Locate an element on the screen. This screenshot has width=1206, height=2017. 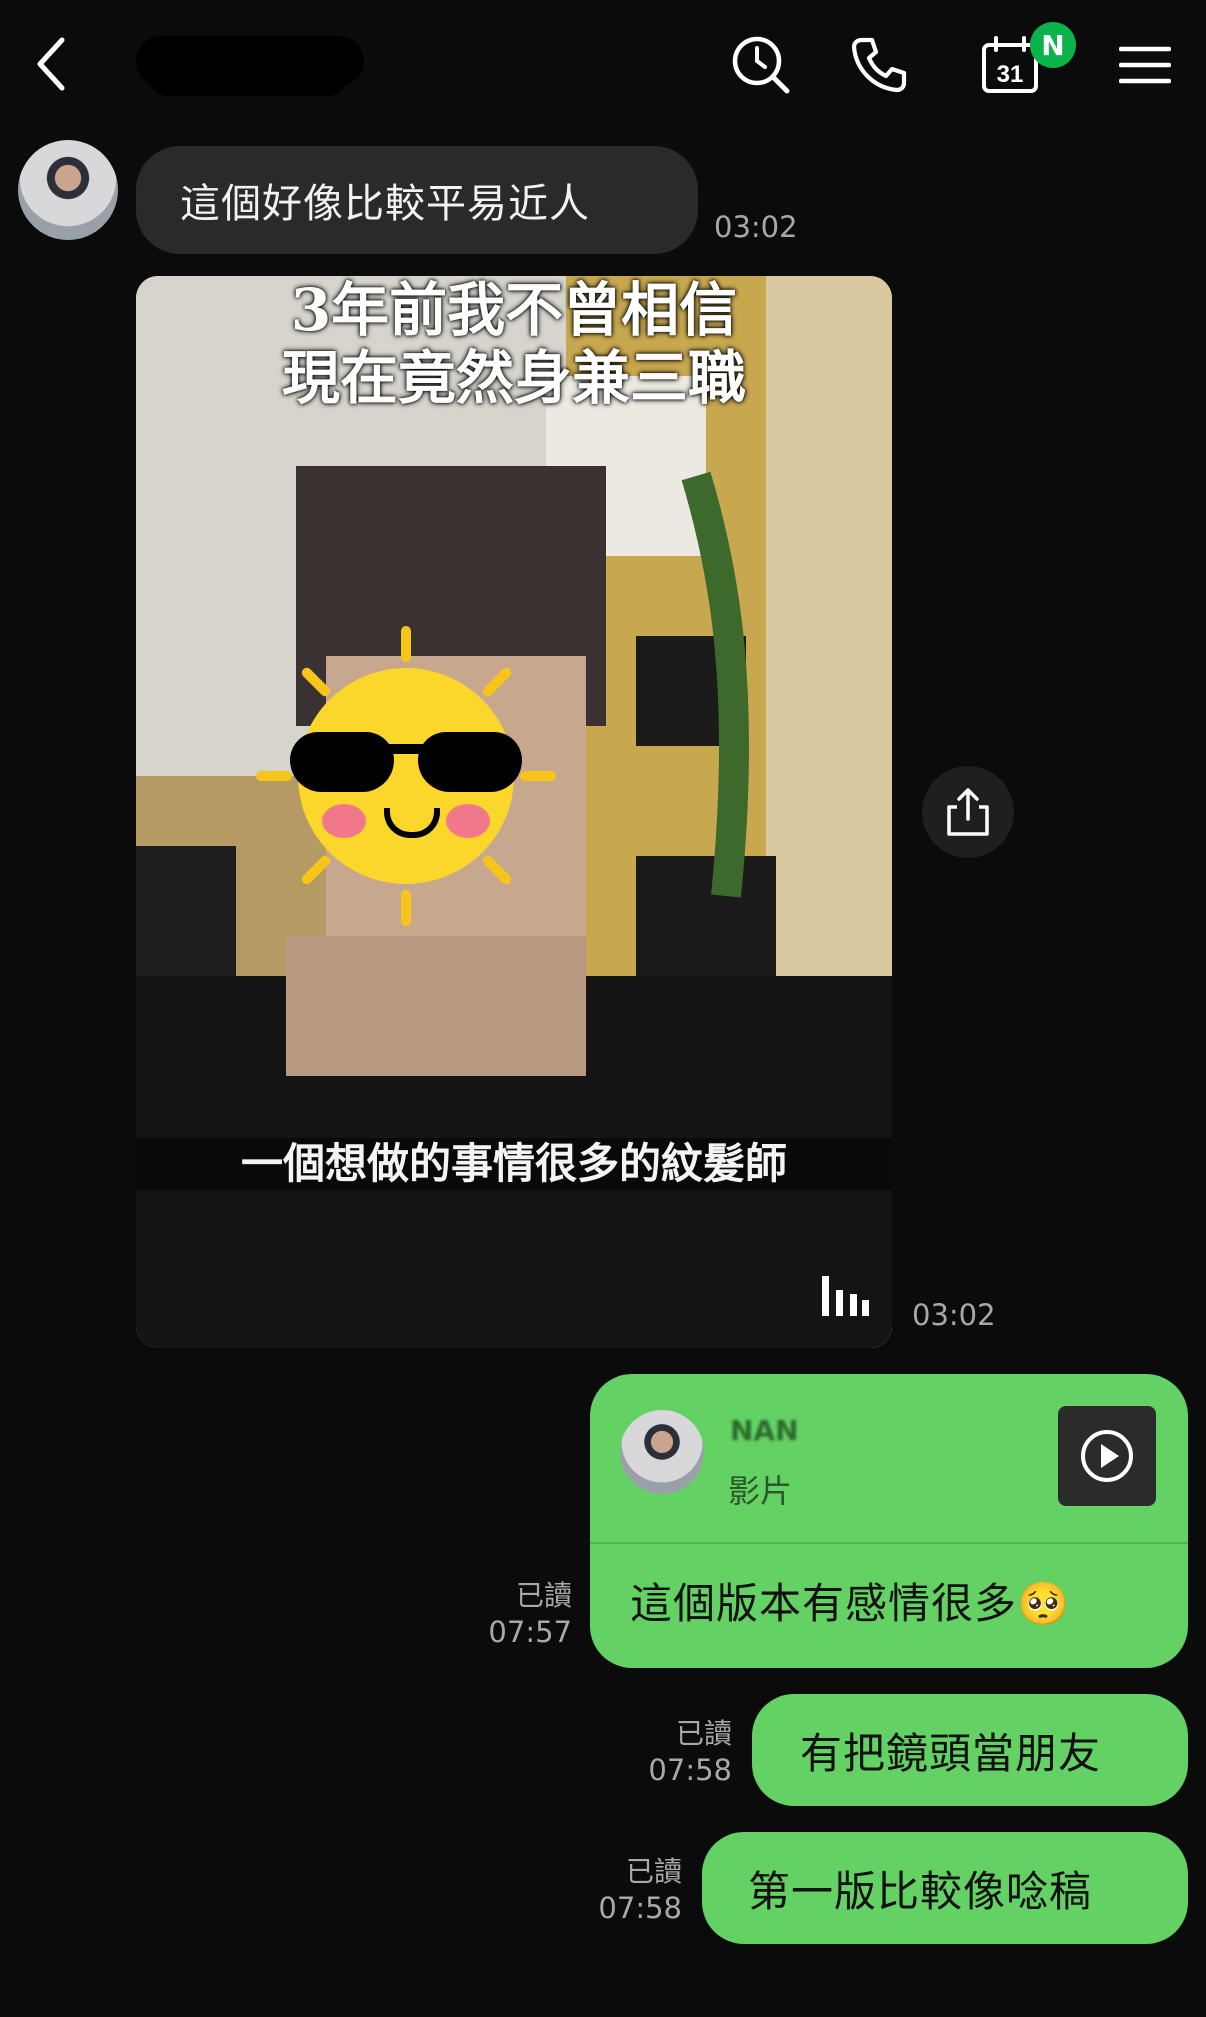
video-subtitle: 一個想做的事情很多的紋髮師 is located at coordinates (513, 1163).